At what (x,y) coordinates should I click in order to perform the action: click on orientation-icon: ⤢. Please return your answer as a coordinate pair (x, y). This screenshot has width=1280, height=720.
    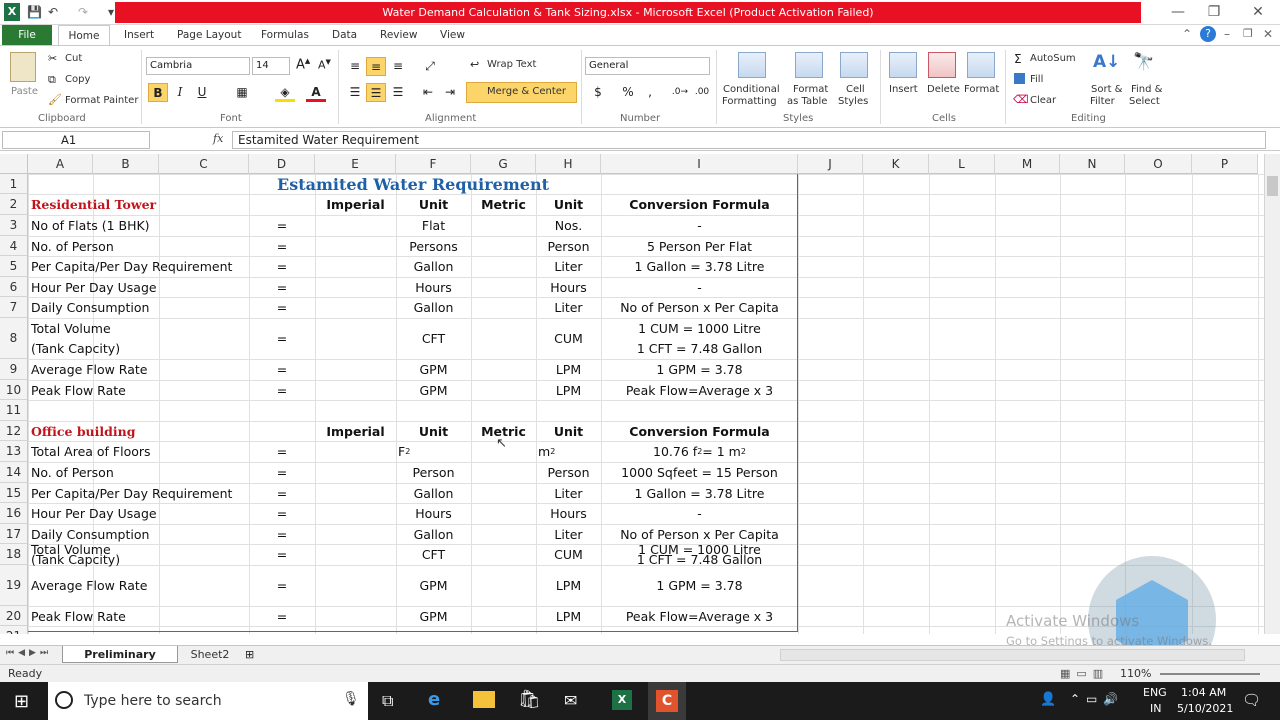
    Looking at the image, I should click on (430, 66).